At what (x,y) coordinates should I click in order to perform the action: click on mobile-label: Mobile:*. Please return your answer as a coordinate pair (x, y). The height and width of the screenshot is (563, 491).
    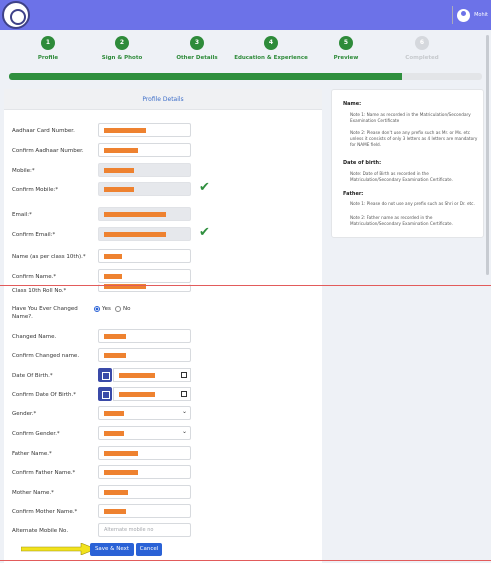
    Looking at the image, I should click on (23, 171).